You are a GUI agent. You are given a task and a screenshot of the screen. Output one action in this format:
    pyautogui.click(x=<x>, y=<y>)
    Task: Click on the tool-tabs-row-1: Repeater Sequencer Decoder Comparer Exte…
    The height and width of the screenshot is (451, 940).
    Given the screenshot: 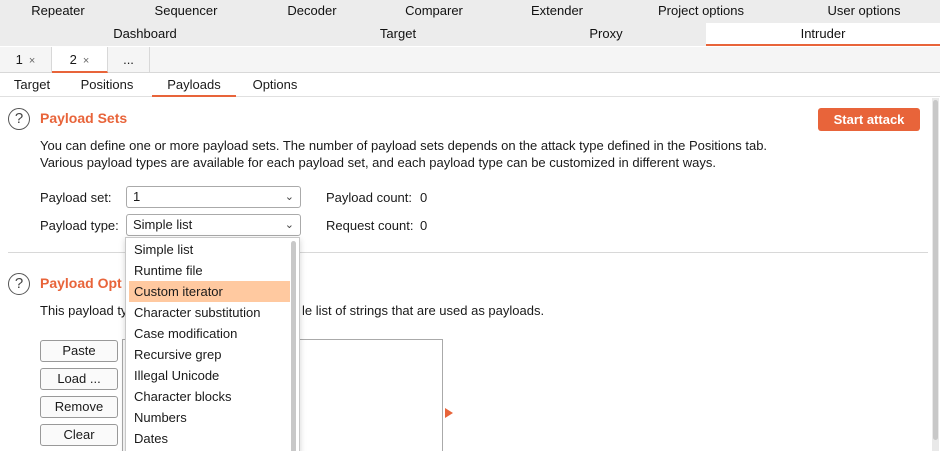 What is the action you would take?
    pyautogui.click(x=470, y=11)
    